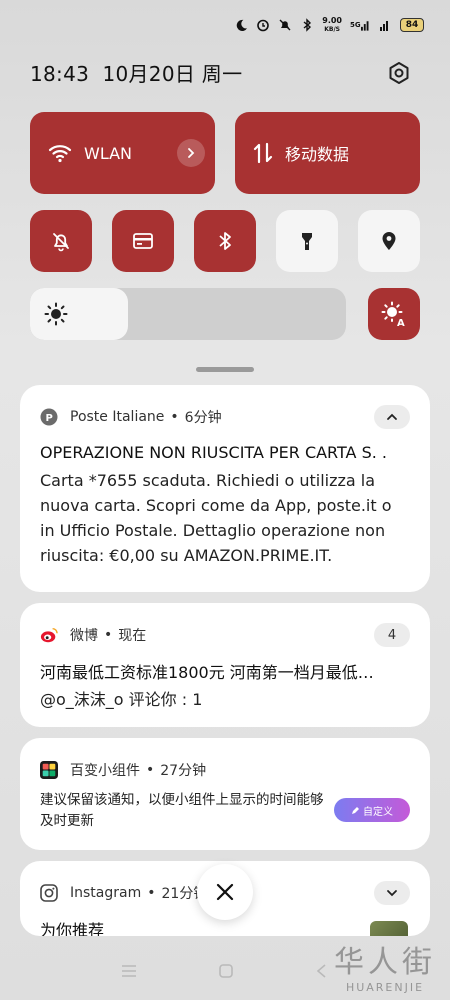 The image size is (450, 1000). I want to click on wallet-toggle, so click(143, 241).